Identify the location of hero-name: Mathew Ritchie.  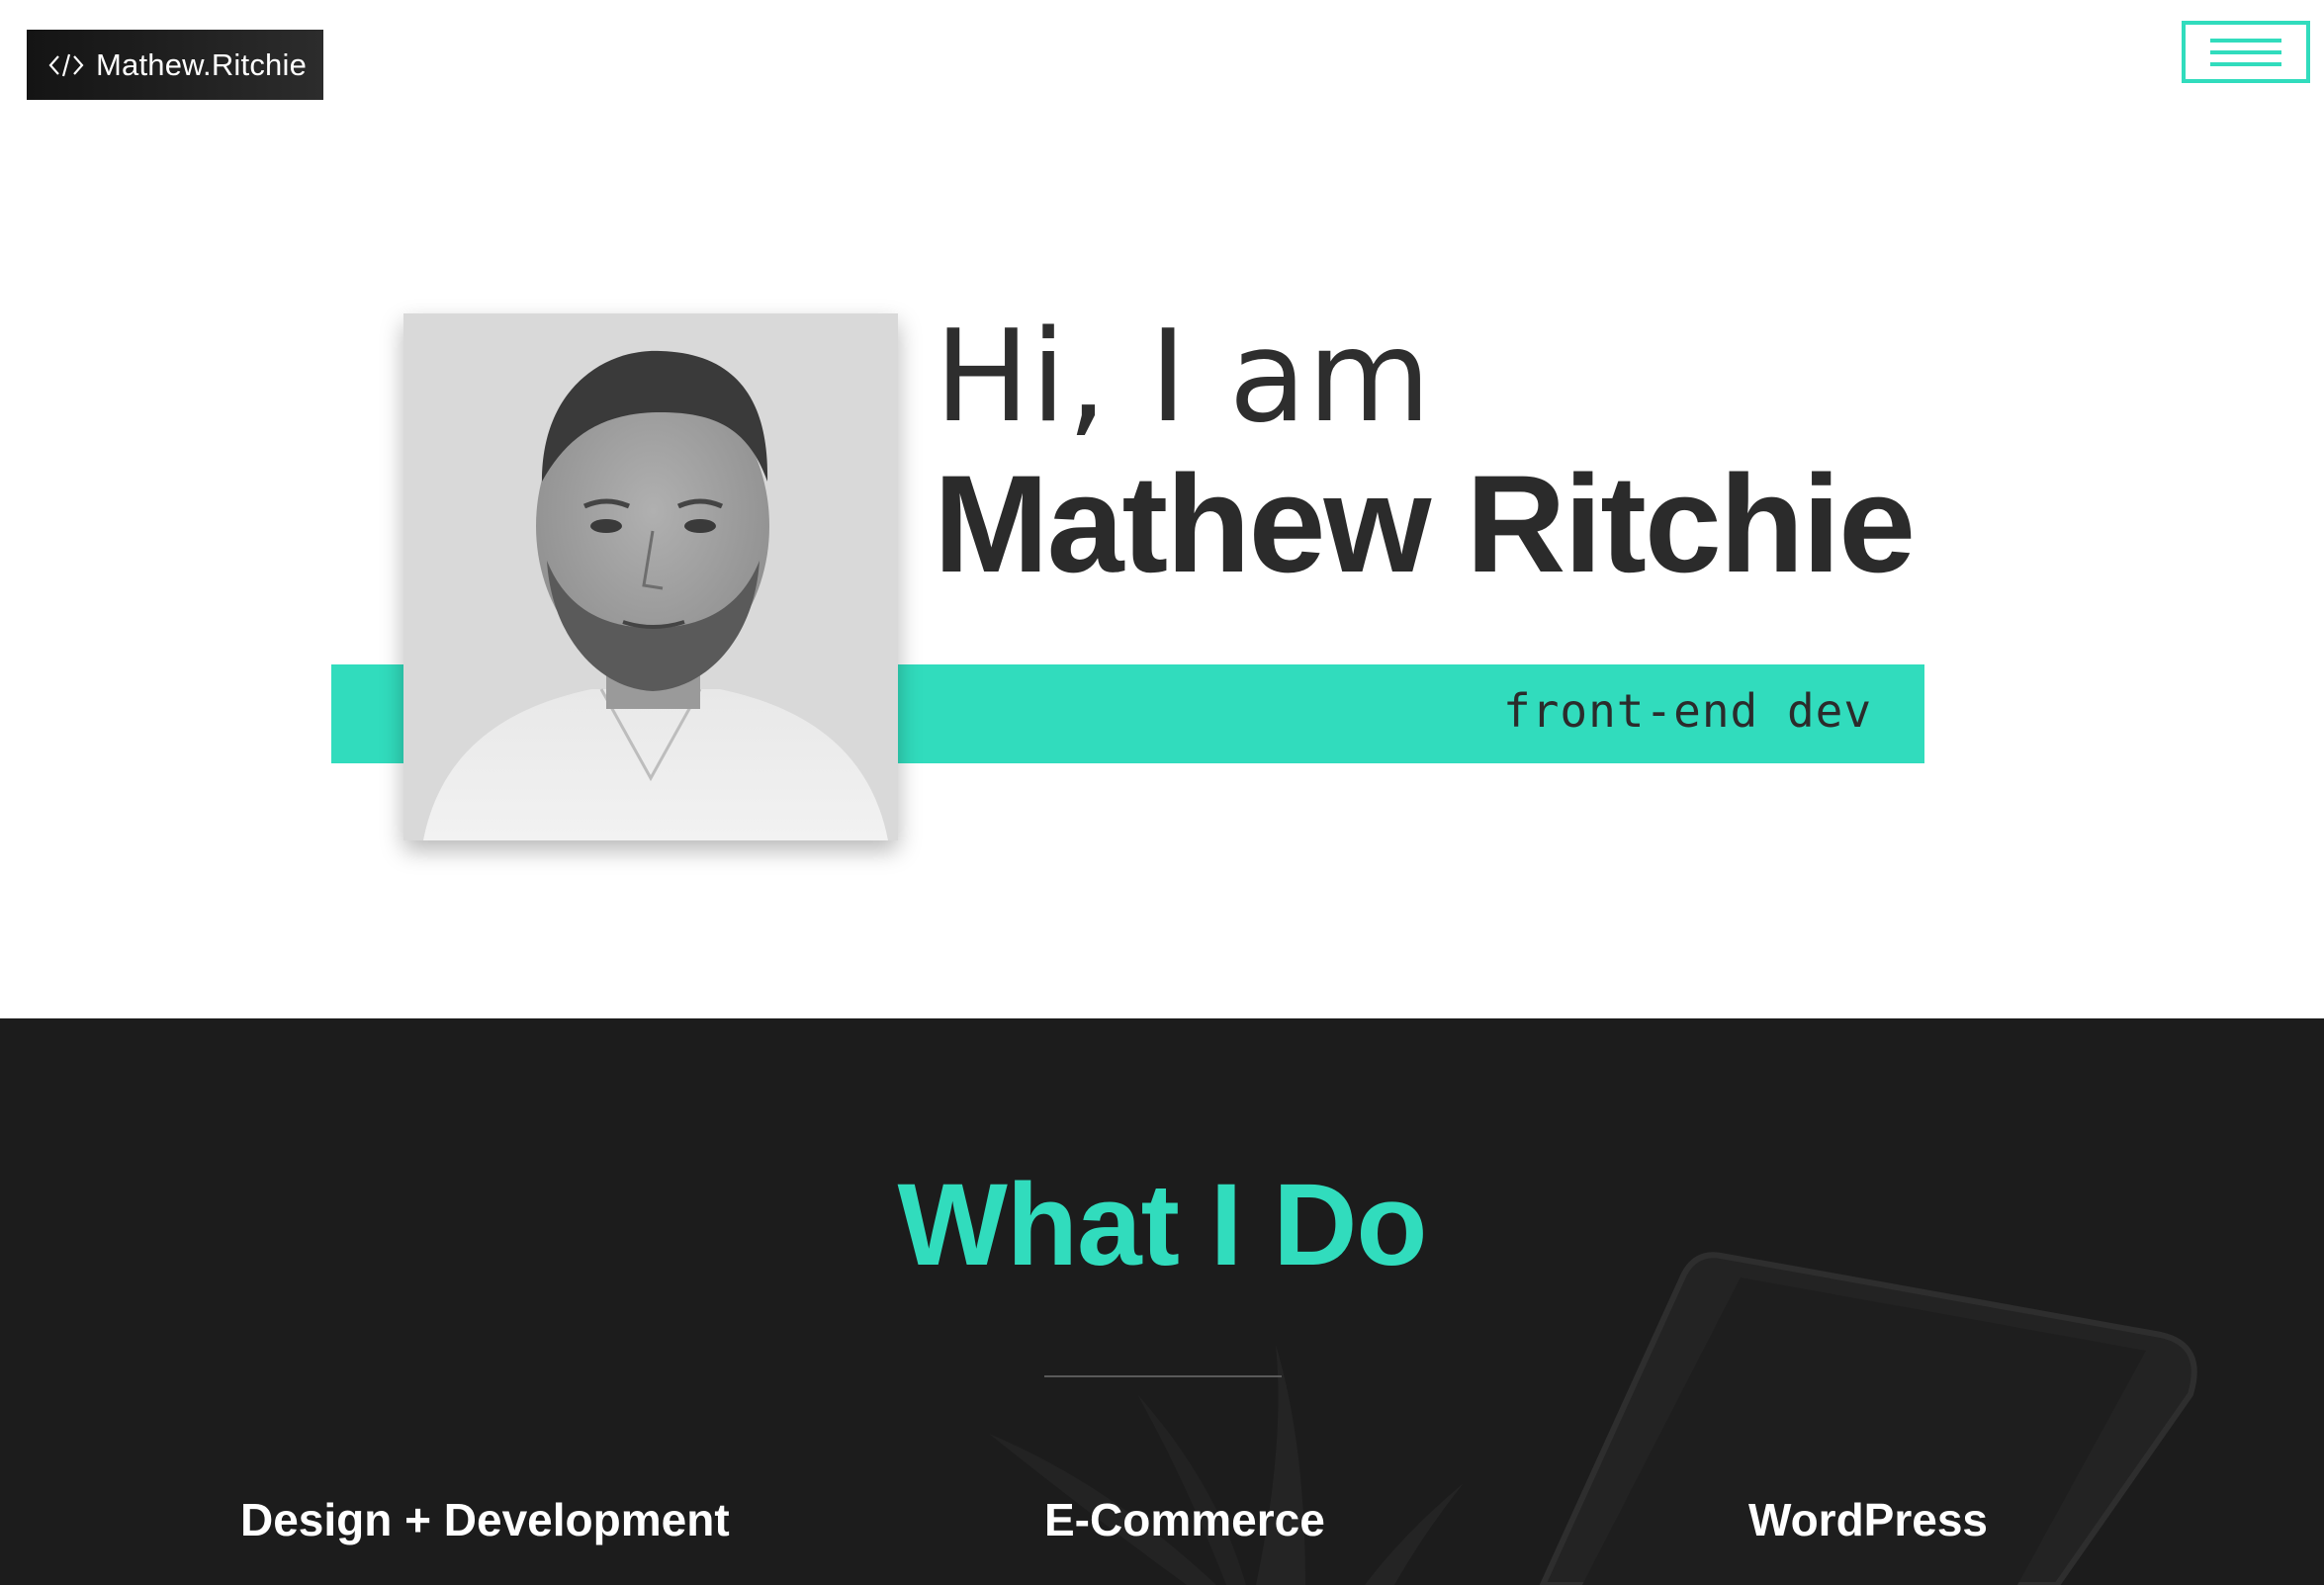
(1425, 523).